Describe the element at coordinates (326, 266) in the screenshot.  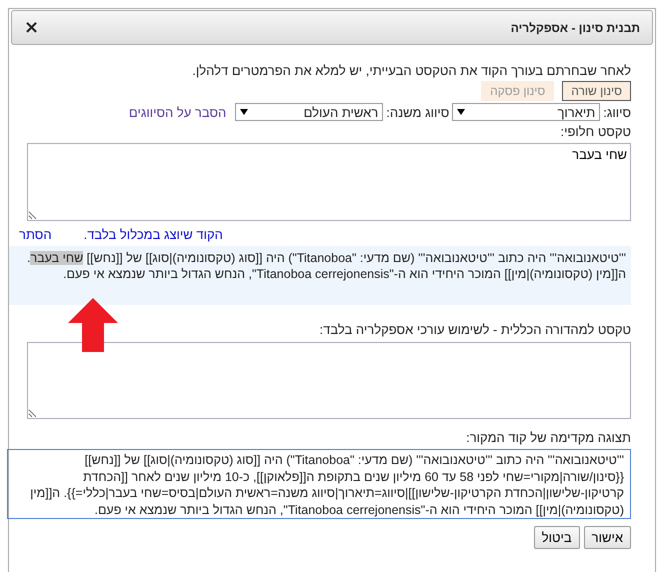
I see `preview-text: '''טיטאנובואה''' היה כתוב '''טיטאנובואה''' (שם מדעי: "Titanoboa") היה [[סוג (טקסונומיה)|סוג]] של [[נחש]] שחי בעבר. ה[[מין (טקסונומיה)|מין]] המוכר היחידי הוא ה-"Titanoboa cerrejonensis", הנחש הגדול ביותר שנמצא אי פעם.` at that location.